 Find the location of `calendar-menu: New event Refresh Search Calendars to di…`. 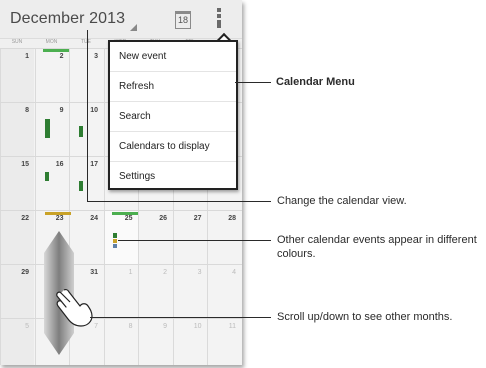

calendar-menu: New event Refresh Search Calendars to di… is located at coordinates (173, 115).